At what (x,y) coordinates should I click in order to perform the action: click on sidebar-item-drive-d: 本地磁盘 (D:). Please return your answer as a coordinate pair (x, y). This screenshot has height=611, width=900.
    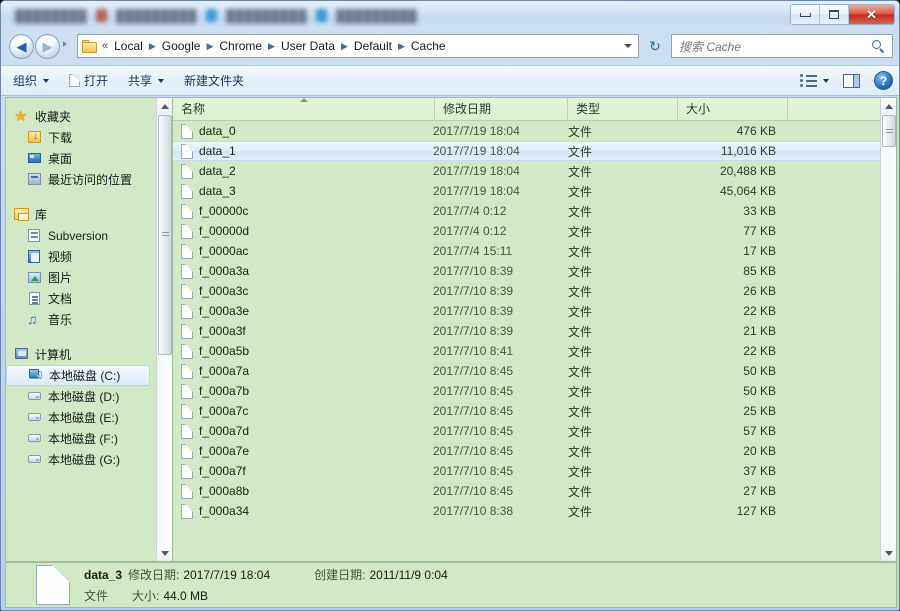
    Looking at the image, I should click on (89, 396).